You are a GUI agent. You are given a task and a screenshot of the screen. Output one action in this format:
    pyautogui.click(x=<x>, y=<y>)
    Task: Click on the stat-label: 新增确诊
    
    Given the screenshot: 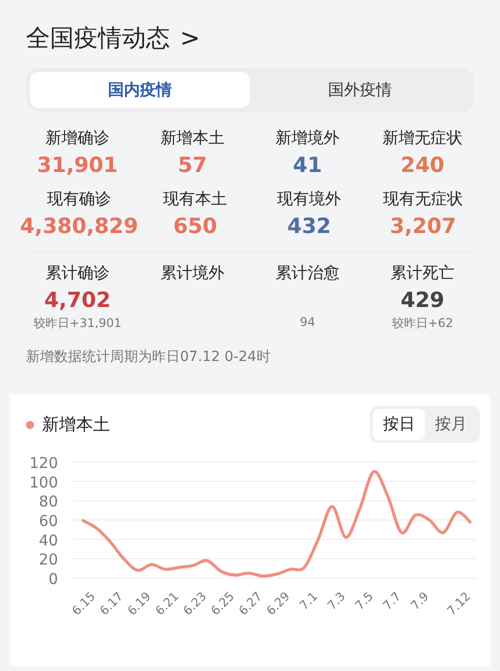 What is the action you would take?
    pyautogui.click(x=78, y=138)
    